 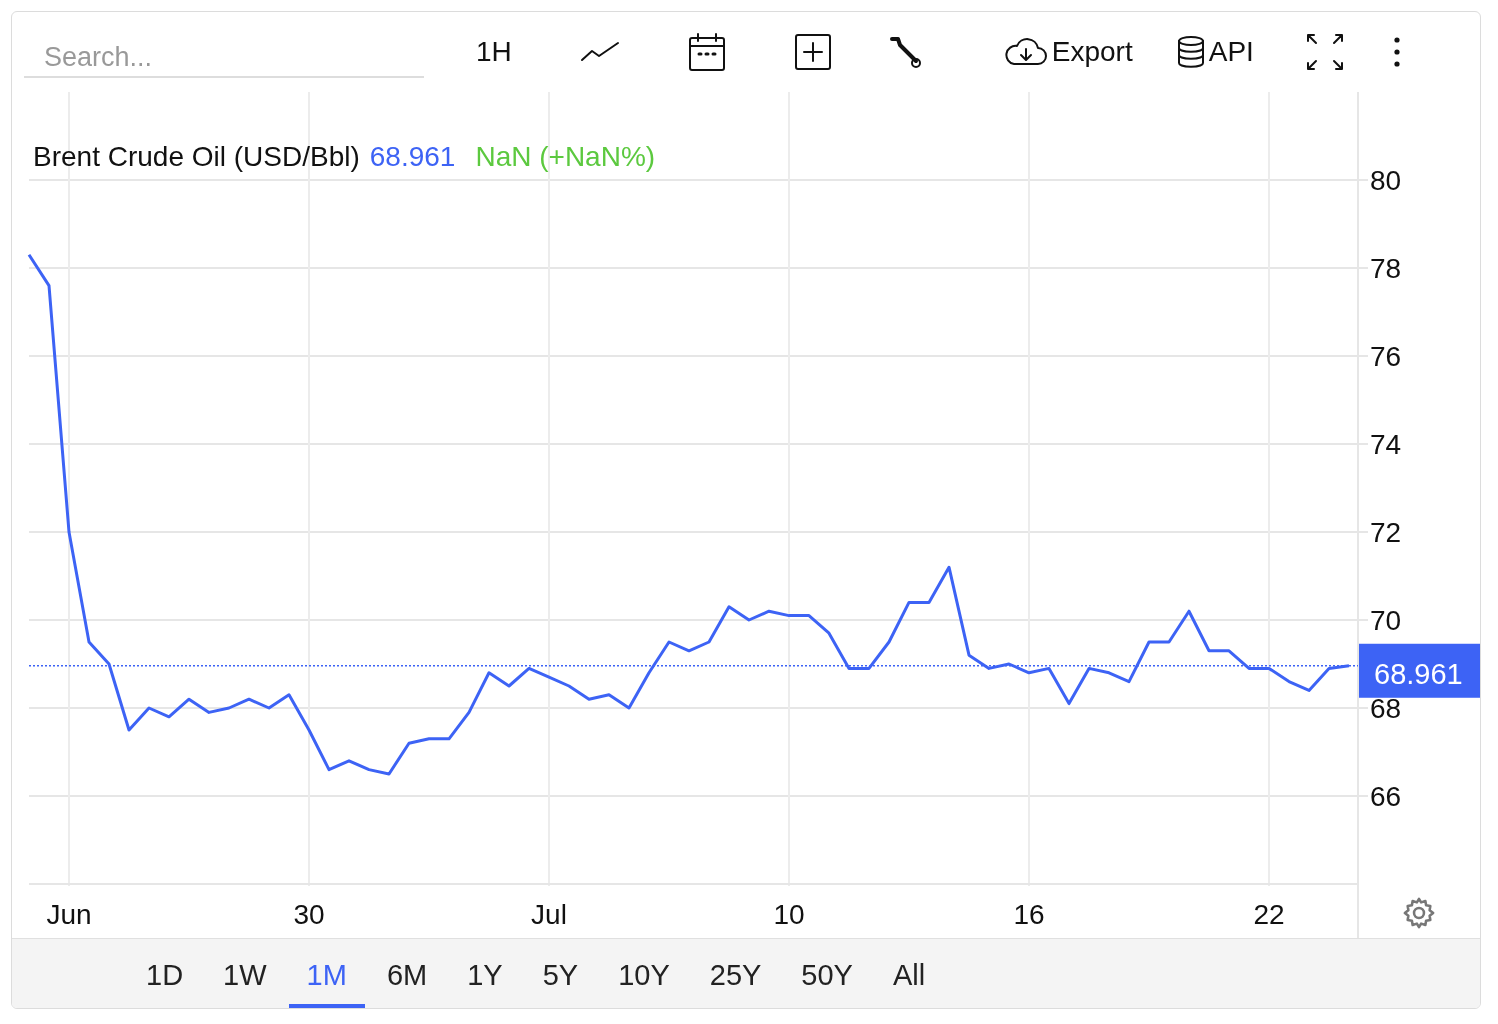 I want to click on x-axis-label: 30, so click(x=309, y=914).